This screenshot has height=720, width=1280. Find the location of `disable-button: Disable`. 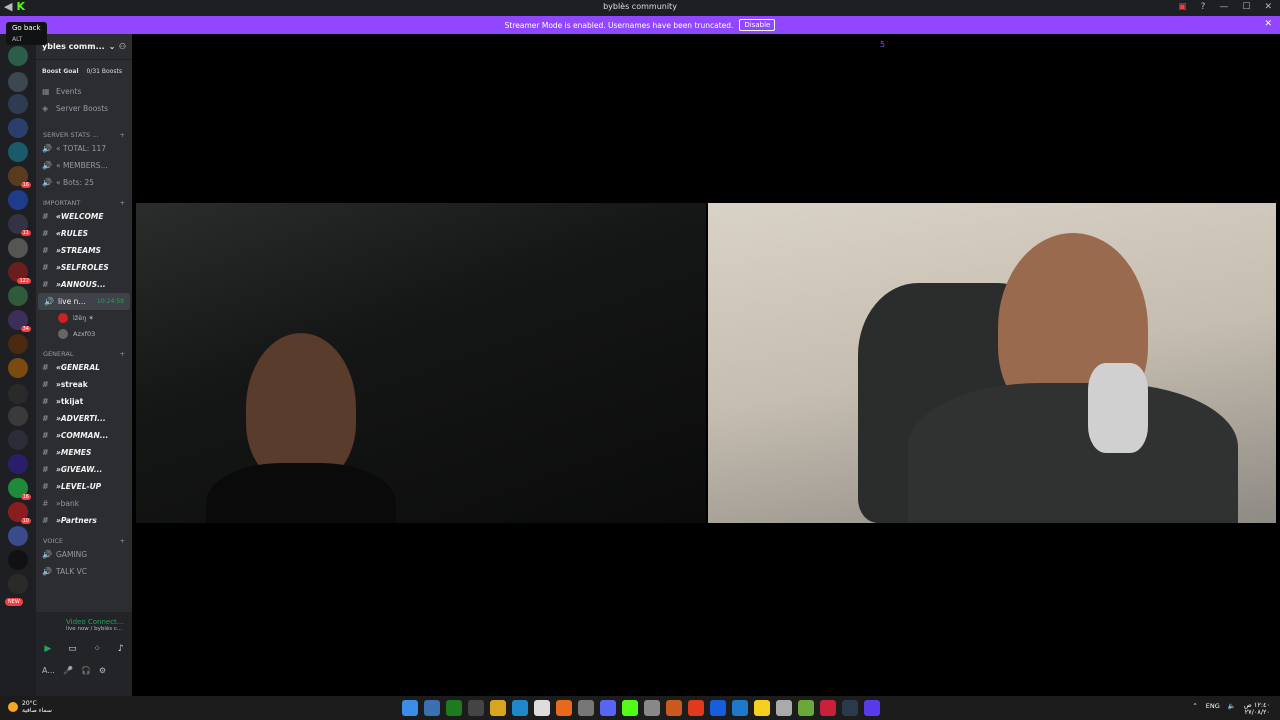

disable-button: Disable is located at coordinates (757, 25).